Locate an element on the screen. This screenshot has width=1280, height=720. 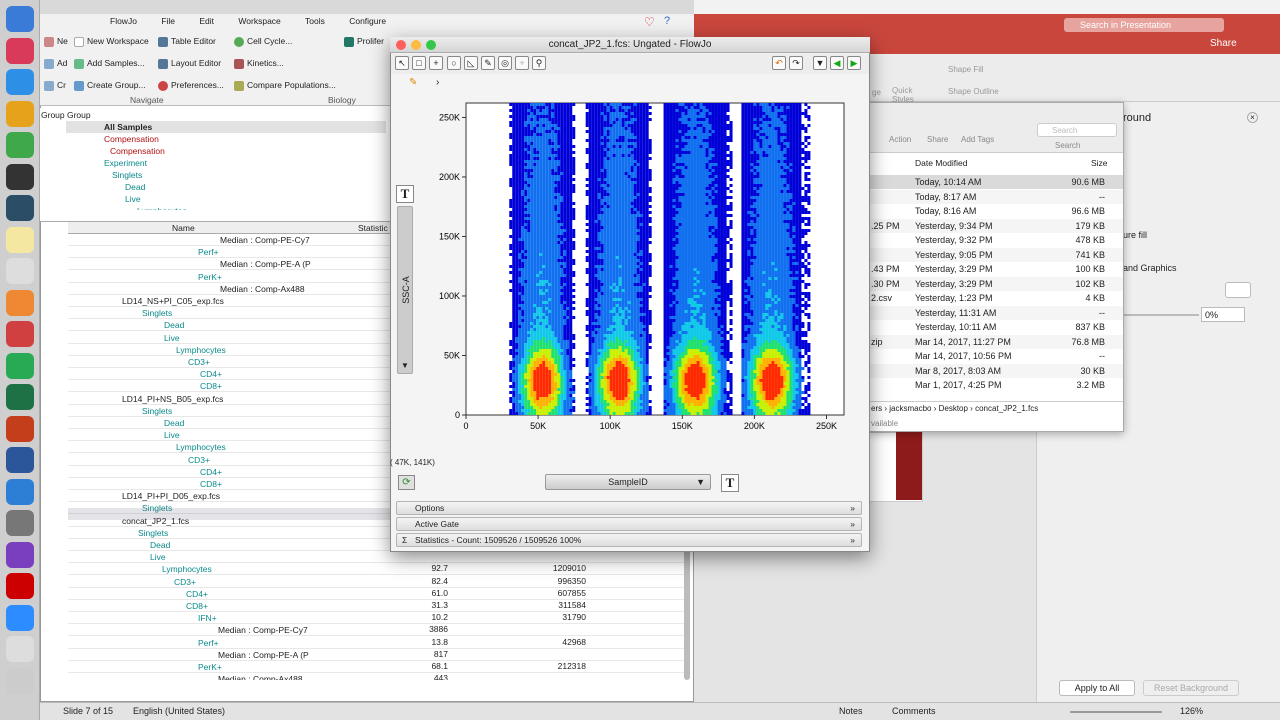
file-row: .25 PM Yesterday, 9:34 PM 179 KB is located at coordinates (996, 225).